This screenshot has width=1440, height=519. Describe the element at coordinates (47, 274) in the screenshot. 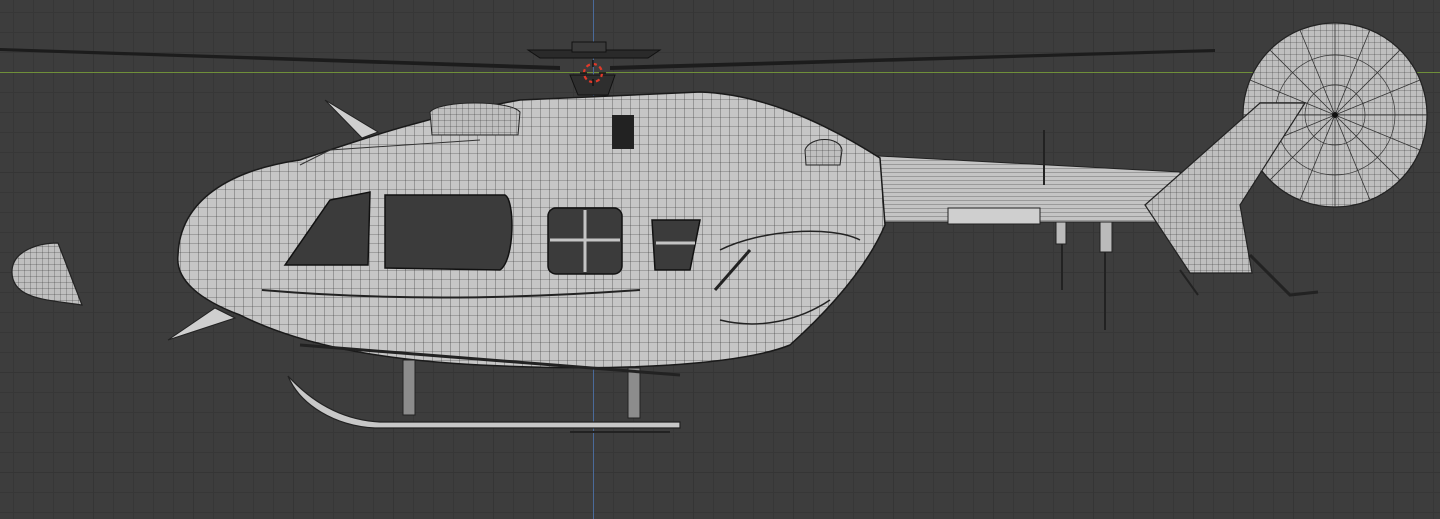

I see `detached-nose-cap` at that location.